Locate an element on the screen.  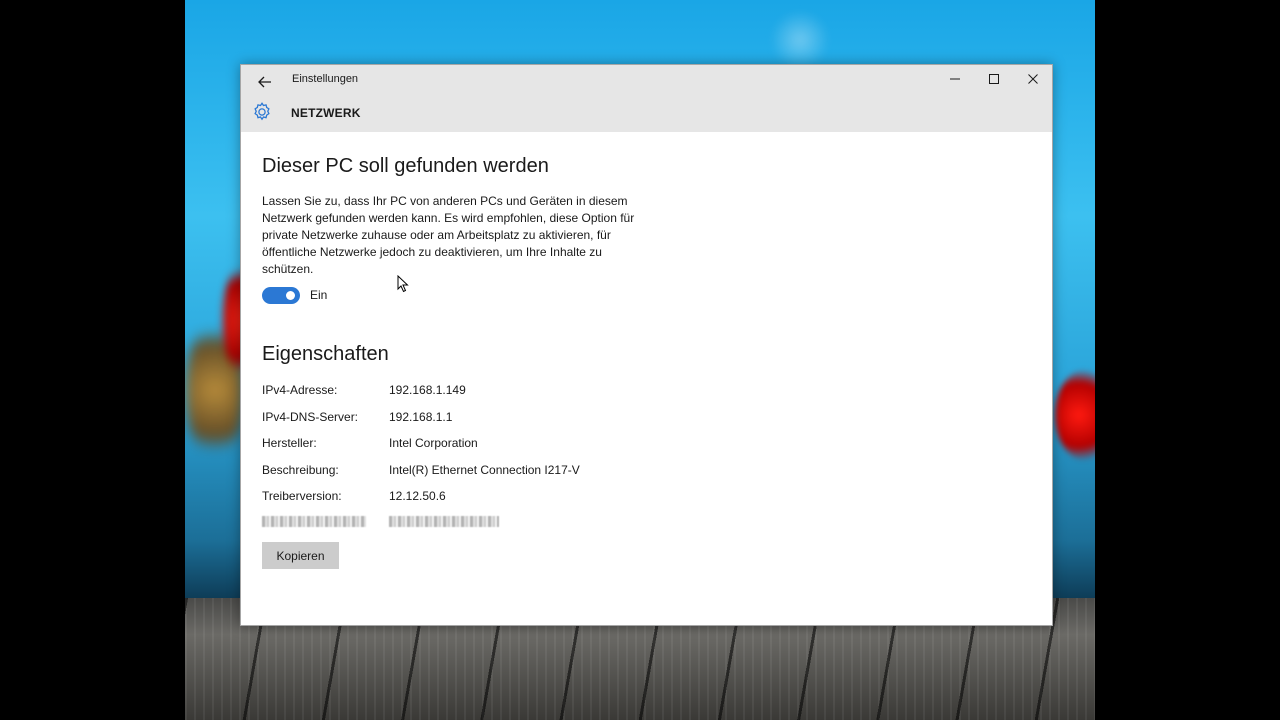
properties-heading: Eigenschaften is located at coordinates (325, 354).